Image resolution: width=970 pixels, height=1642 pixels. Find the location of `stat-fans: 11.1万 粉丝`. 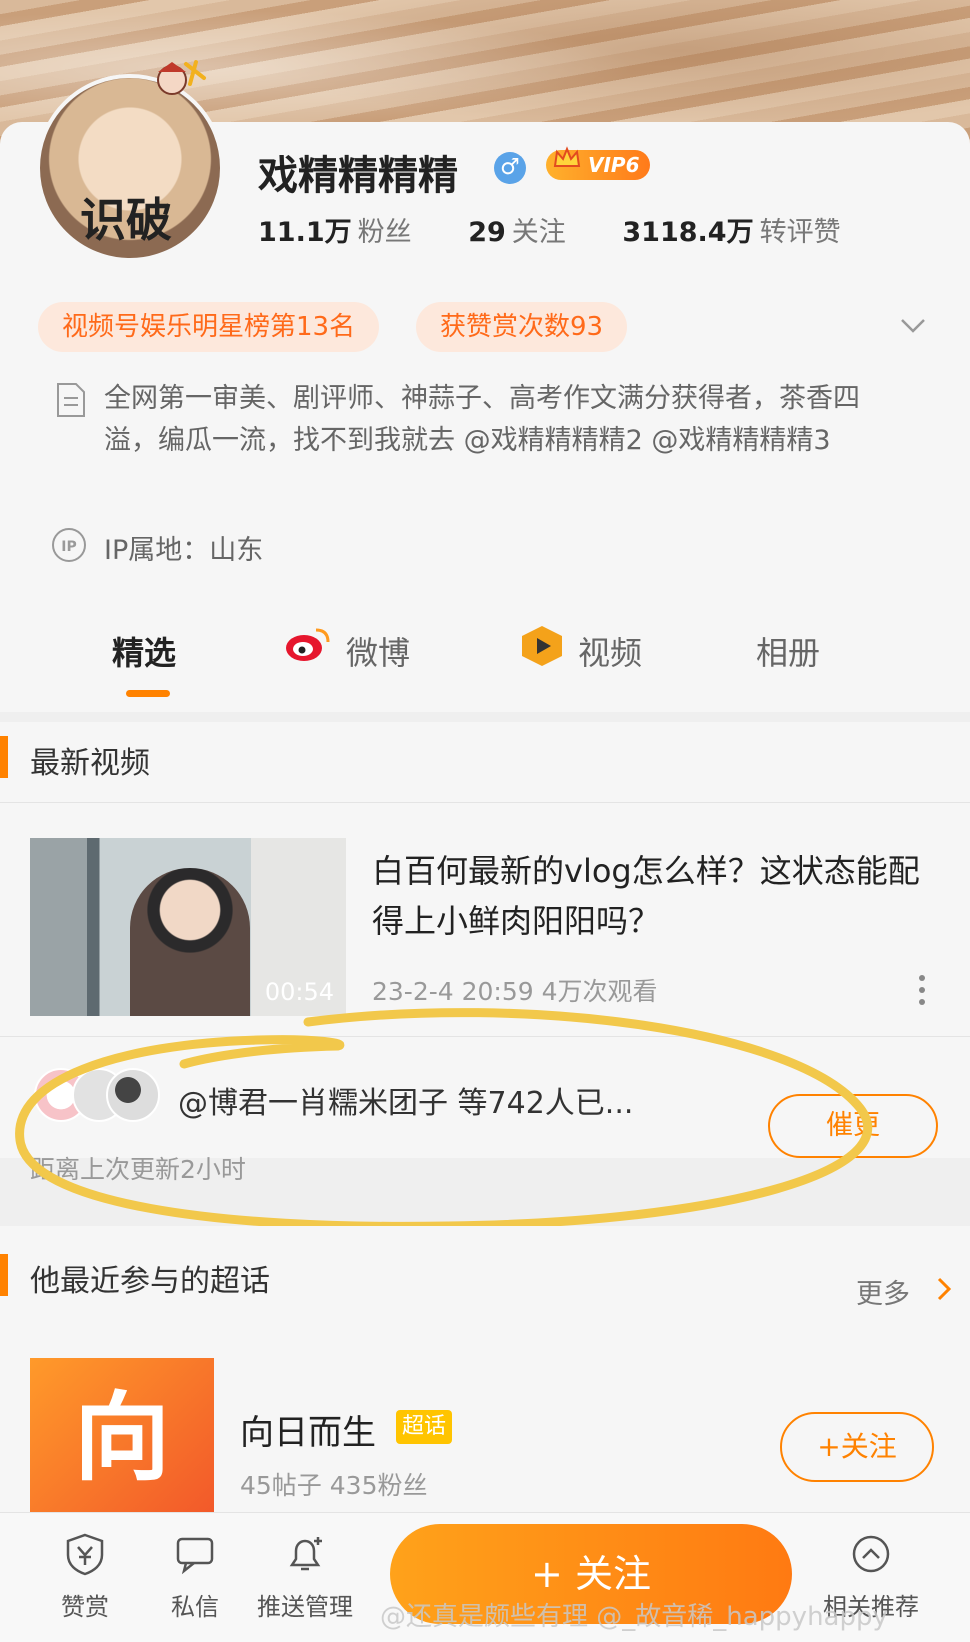

stat-fans: 11.1万 粉丝 is located at coordinates (335, 229).